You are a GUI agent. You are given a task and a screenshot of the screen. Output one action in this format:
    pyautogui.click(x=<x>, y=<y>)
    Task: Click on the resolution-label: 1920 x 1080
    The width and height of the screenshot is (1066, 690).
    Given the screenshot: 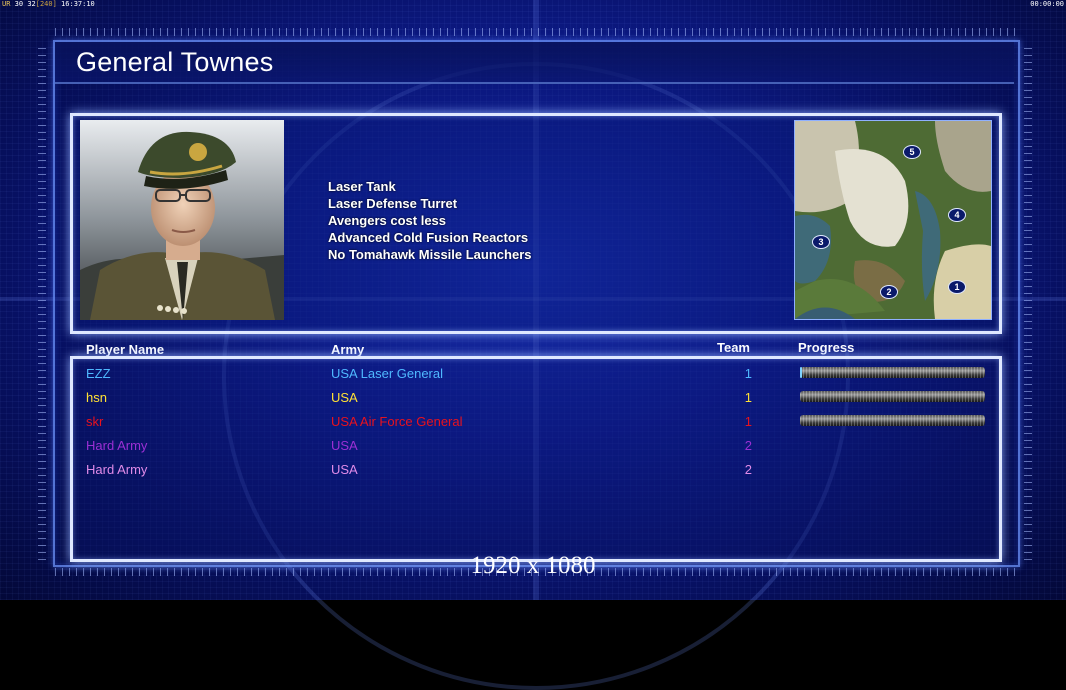 What is the action you would take?
    pyautogui.click(x=533, y=565)
    